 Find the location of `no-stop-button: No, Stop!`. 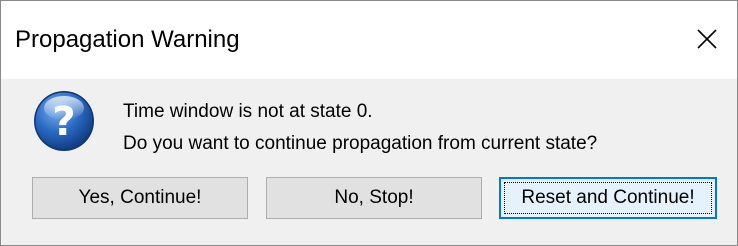

no-stop-button: No, Stop! is located at coordinates (374, 198).